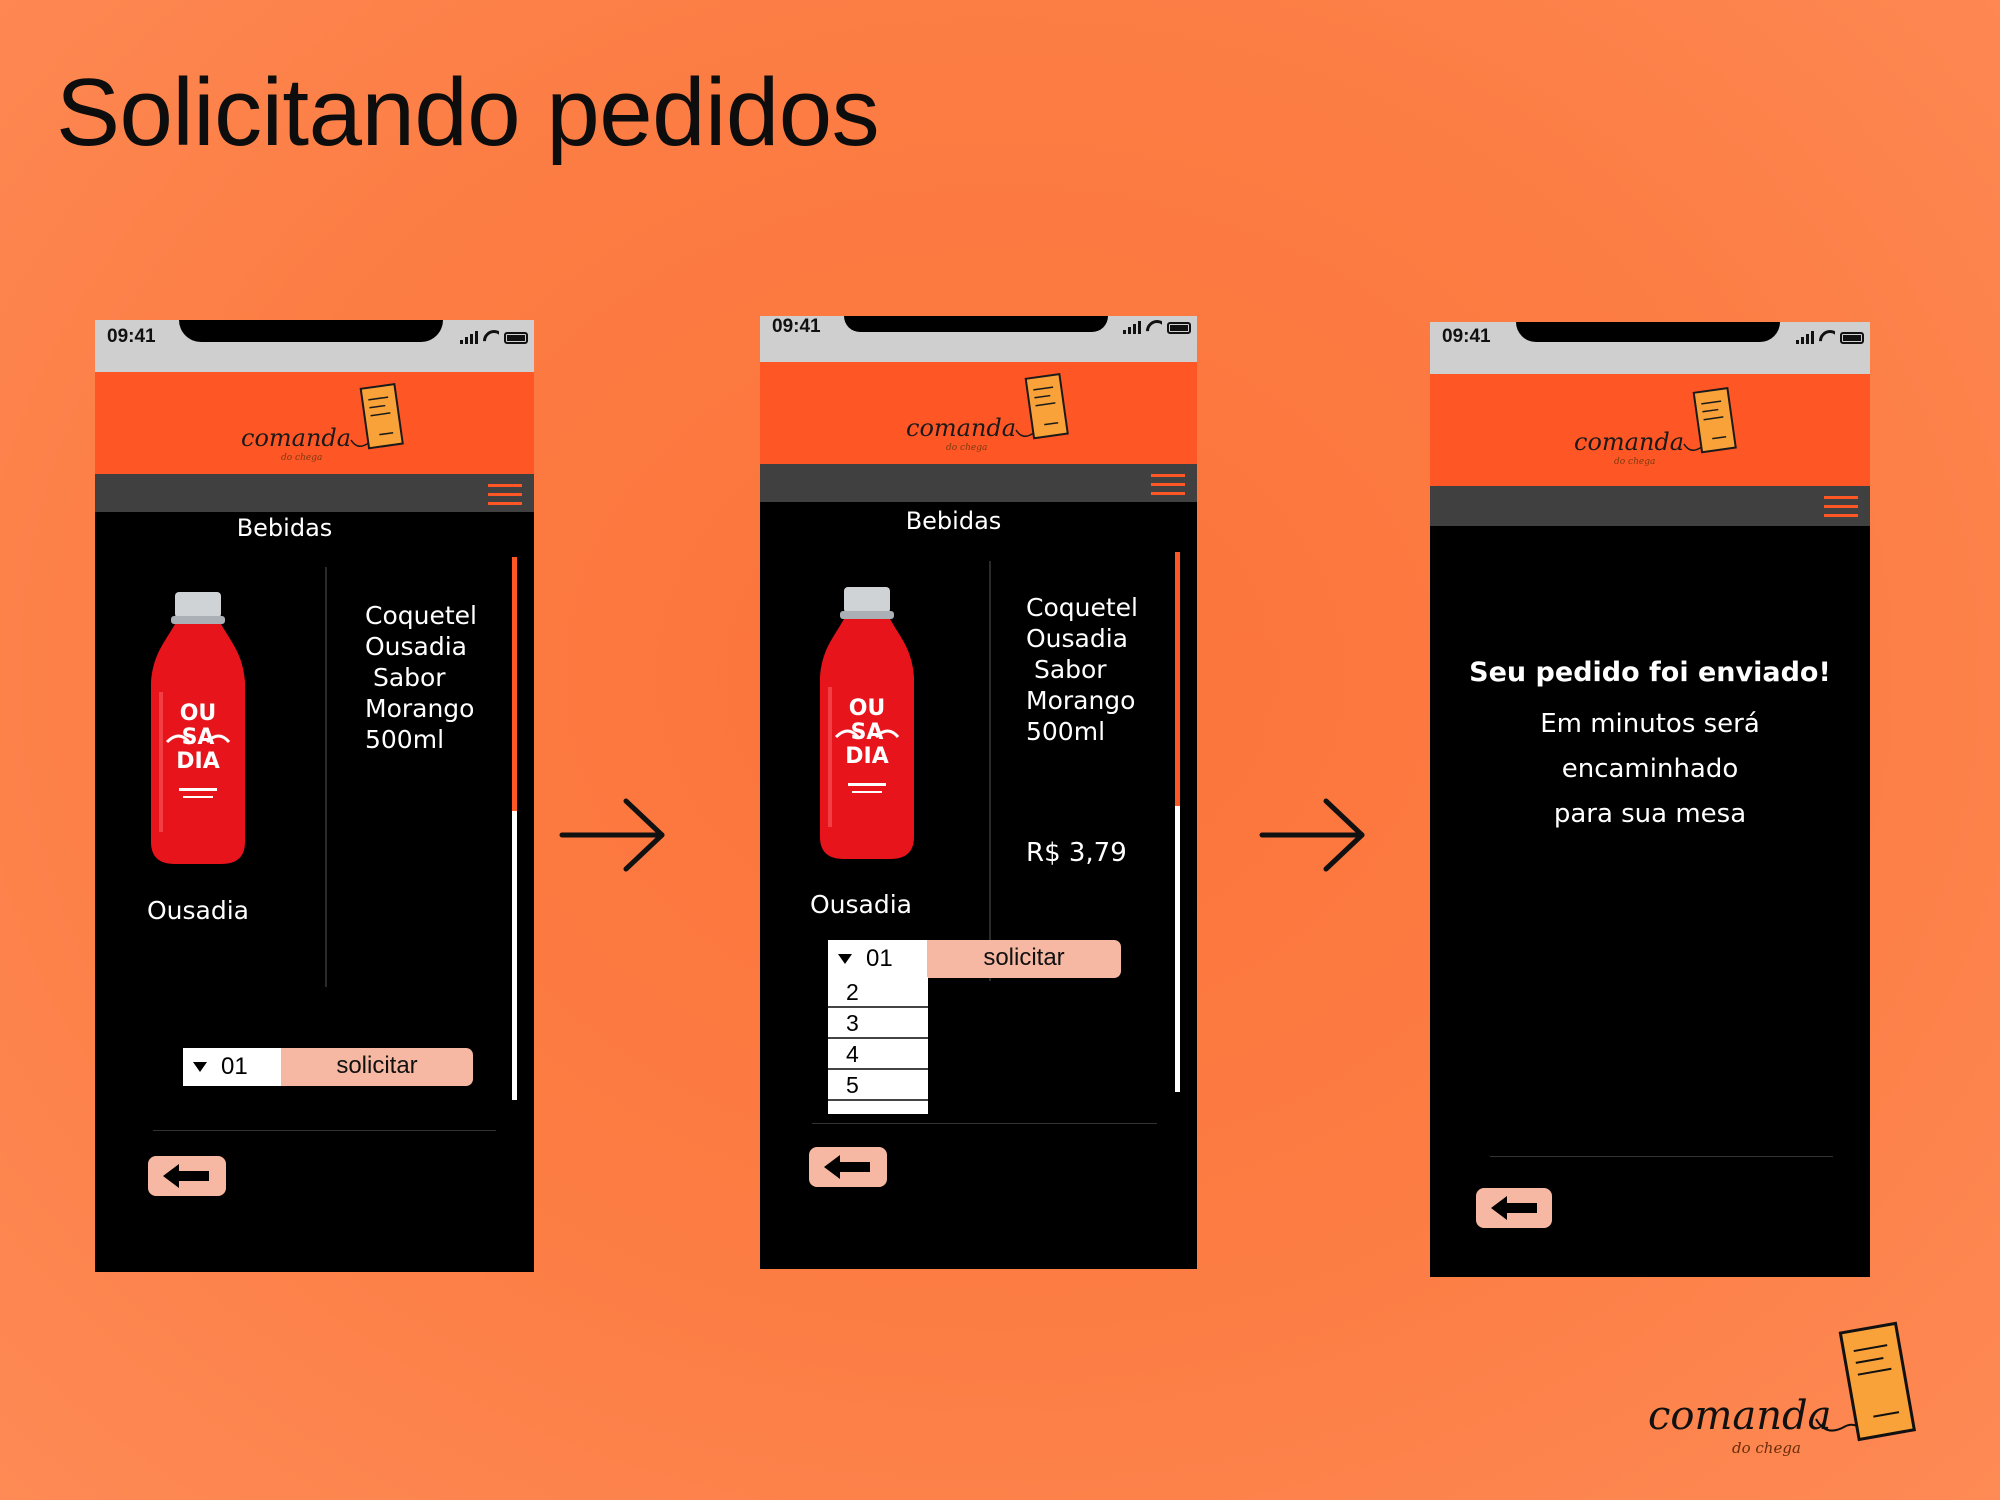 This screenshot has width=2000, height=1500. I want to click on quantity-option: 4, so click(878, 1054).